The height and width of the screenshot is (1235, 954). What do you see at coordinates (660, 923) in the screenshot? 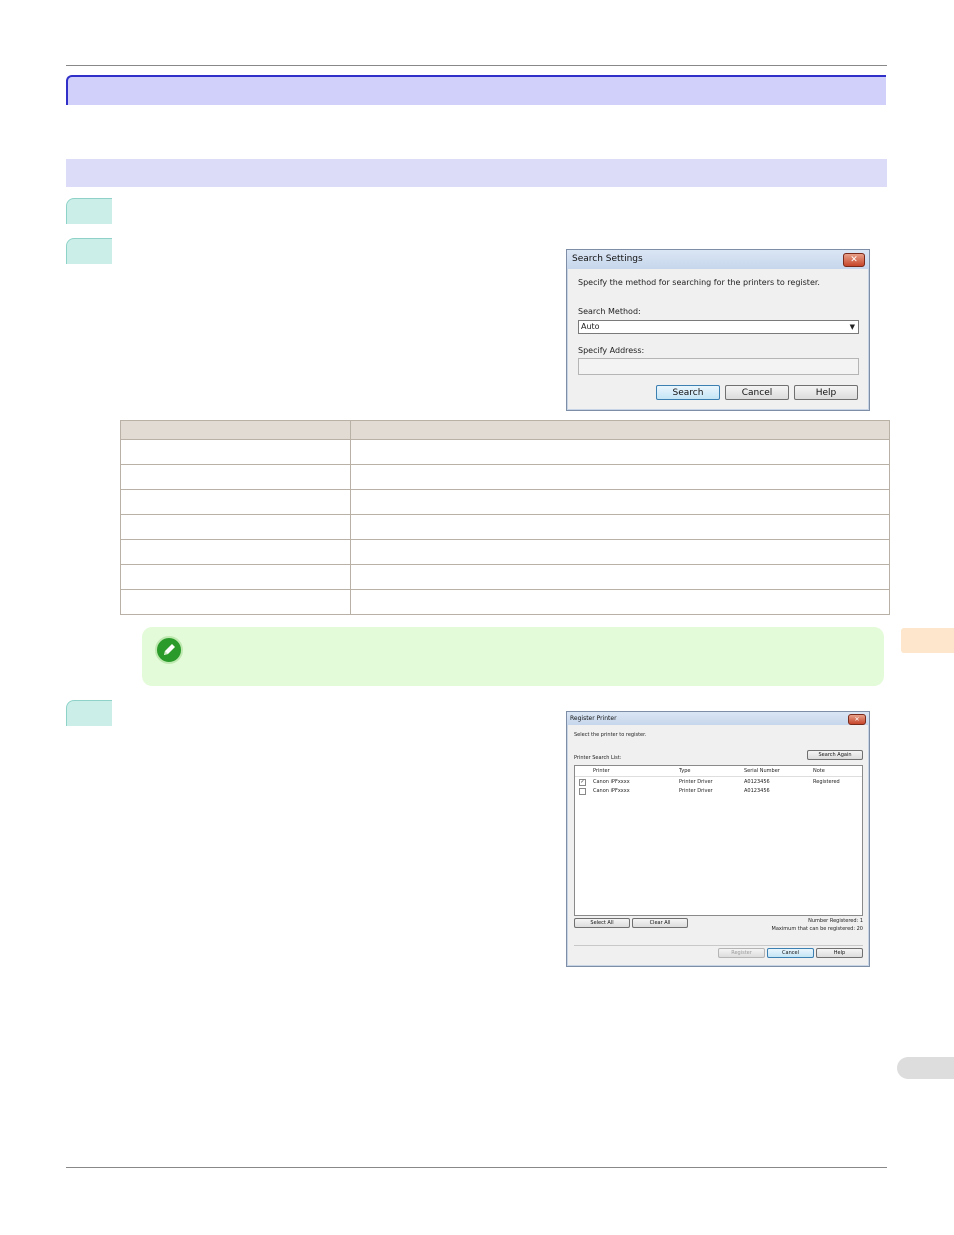
I see `clear-all-button: Clear All` at bounding box center [660, 923].